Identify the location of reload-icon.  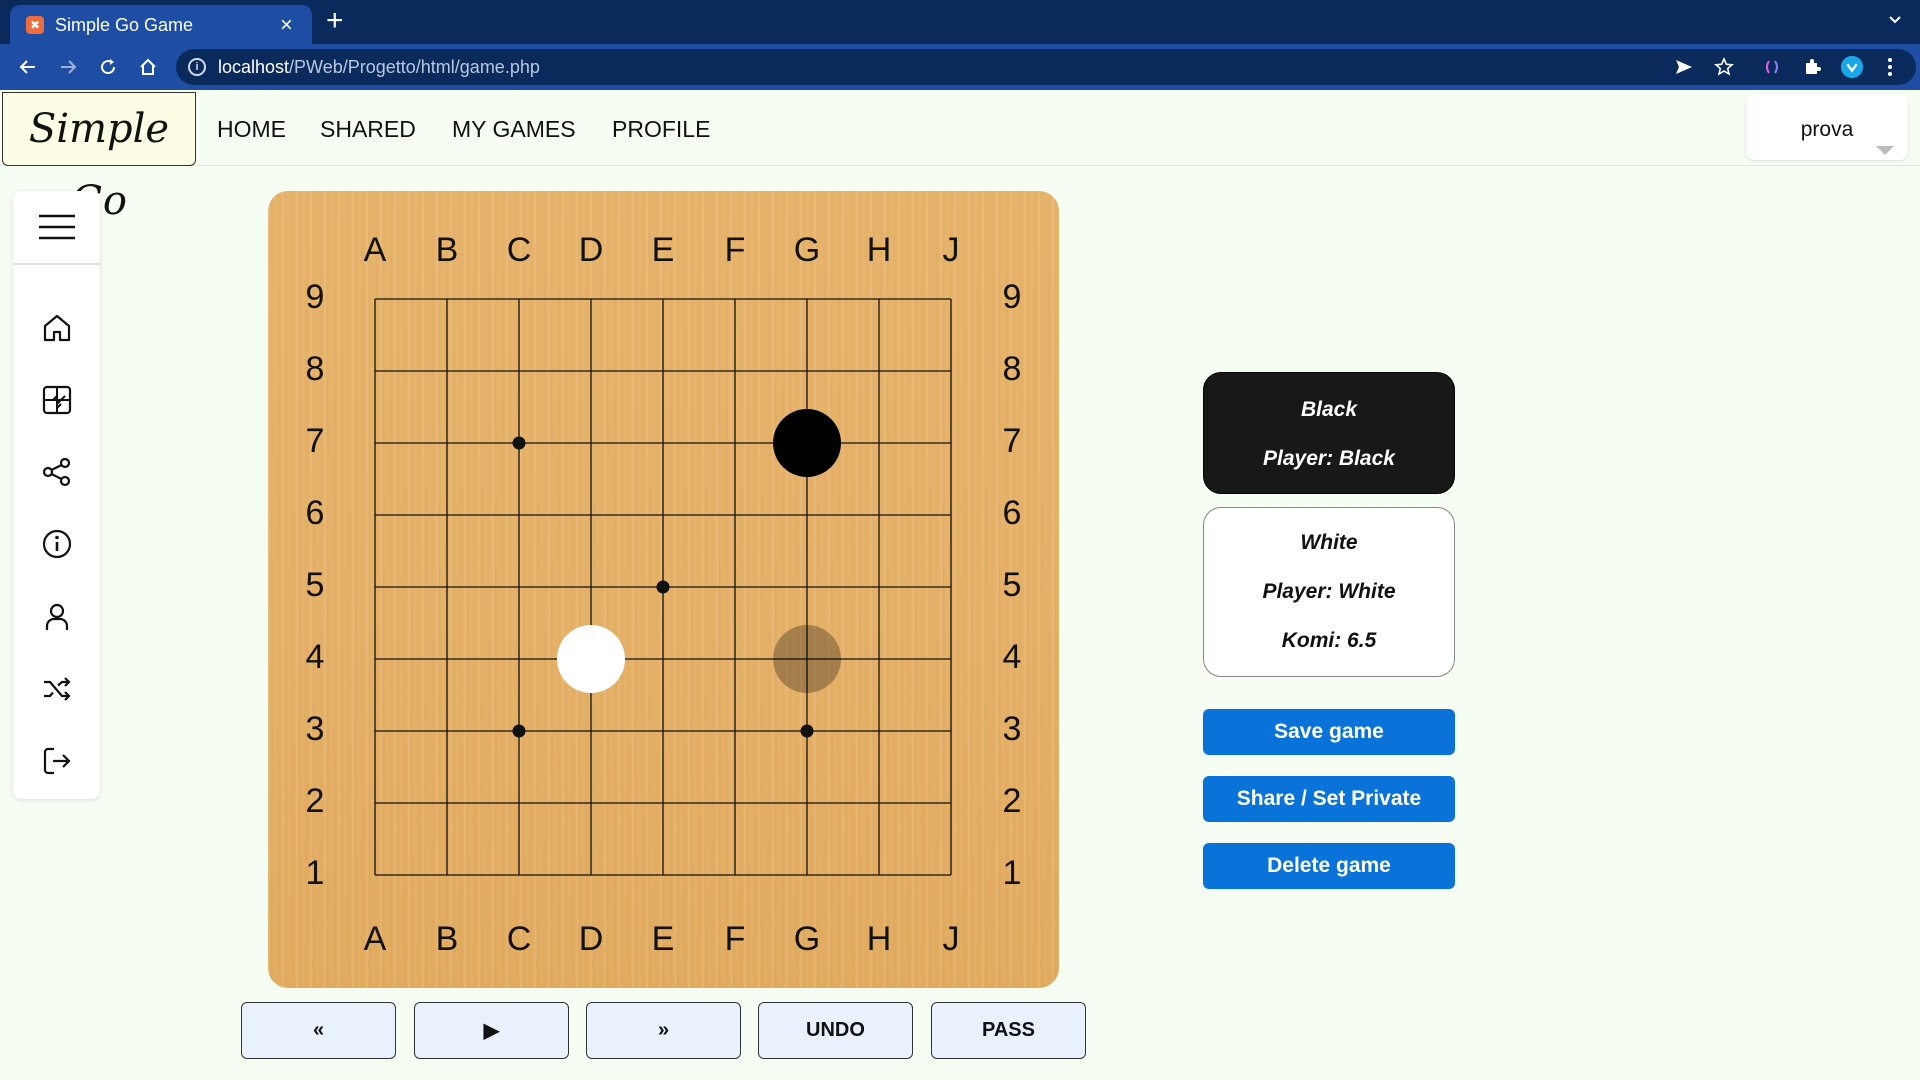
(108, 67).